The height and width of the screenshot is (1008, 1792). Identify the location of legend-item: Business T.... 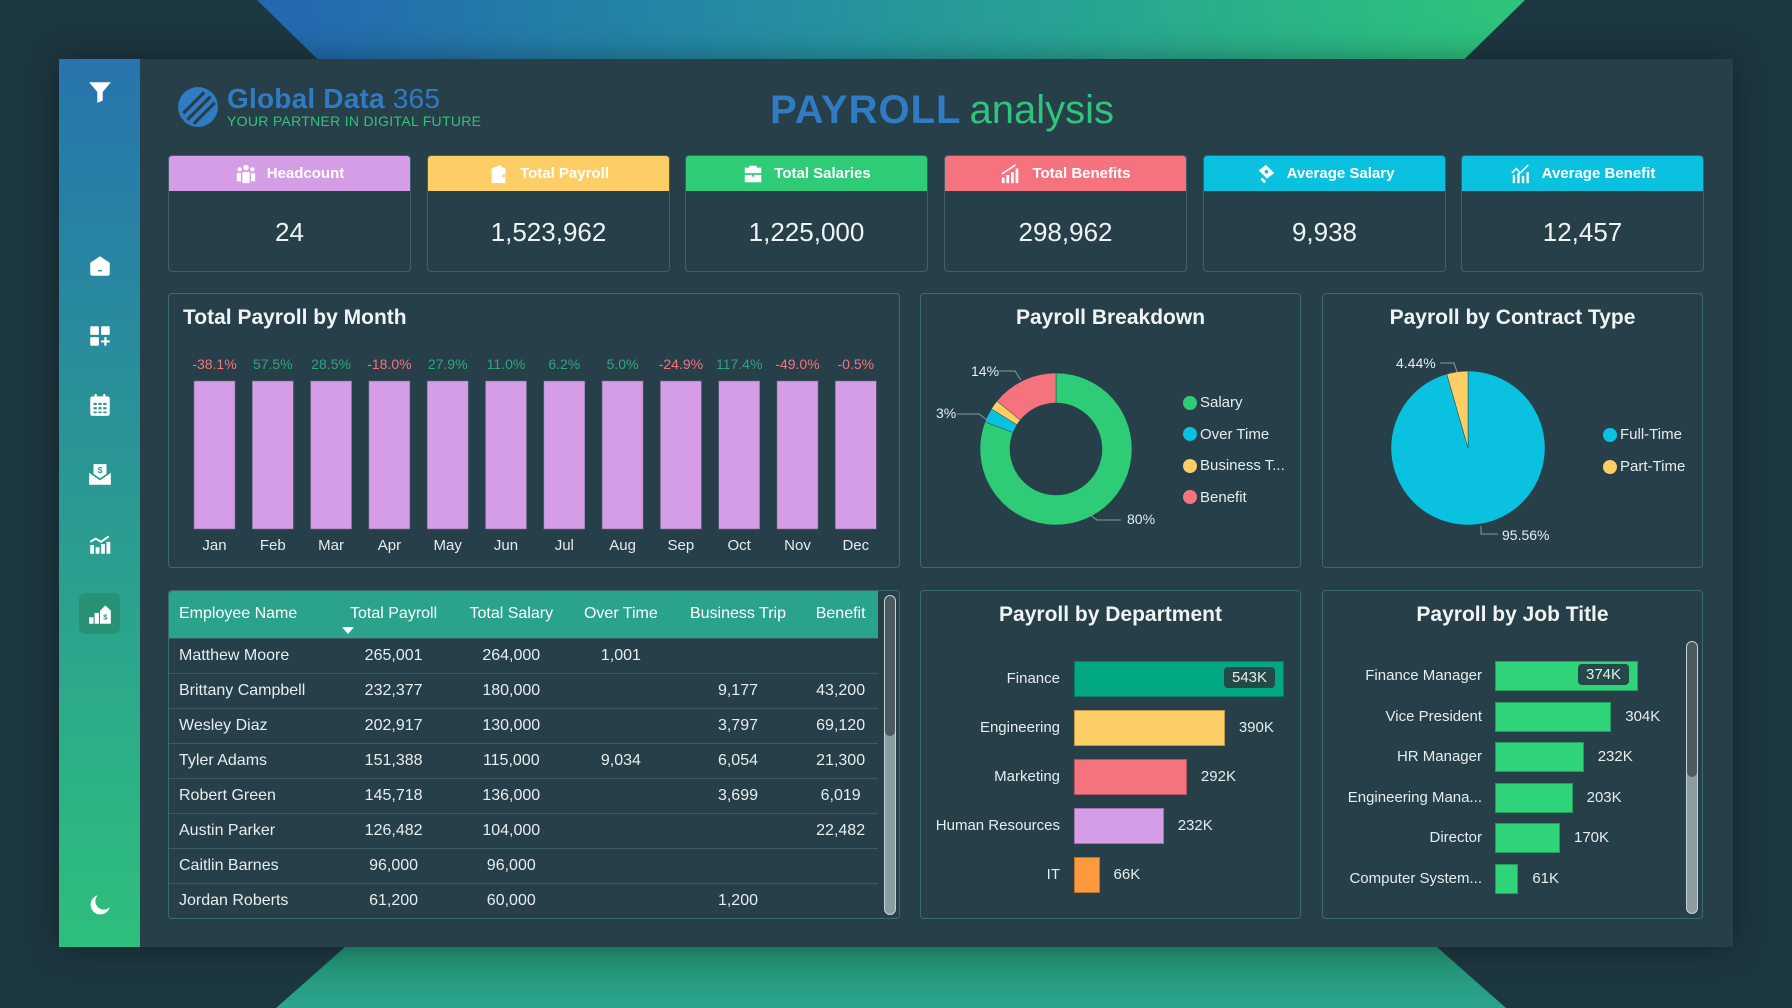
(1234, 465).